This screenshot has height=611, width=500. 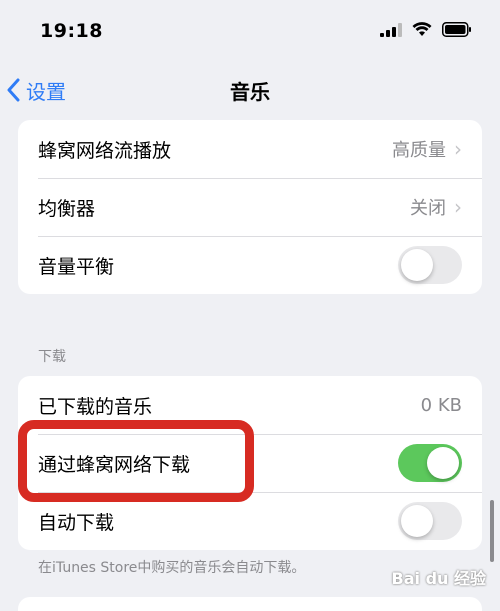 What do you see at coordinates (136, 461) in the screenshot?
I see `highlight-annotation` at bounding box center [136, 461].